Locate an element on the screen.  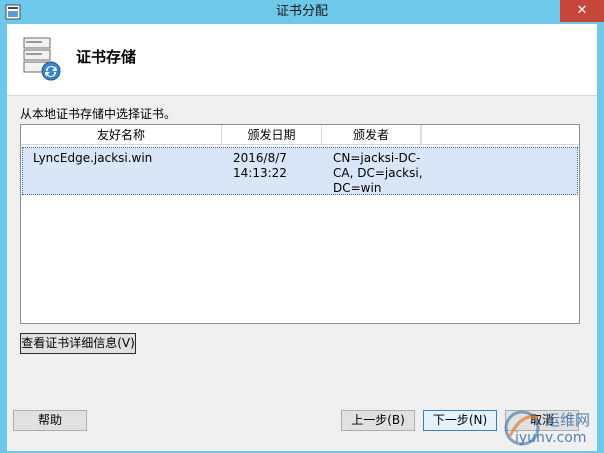
help-button: 帮助 is located at coordinates (50, 420).